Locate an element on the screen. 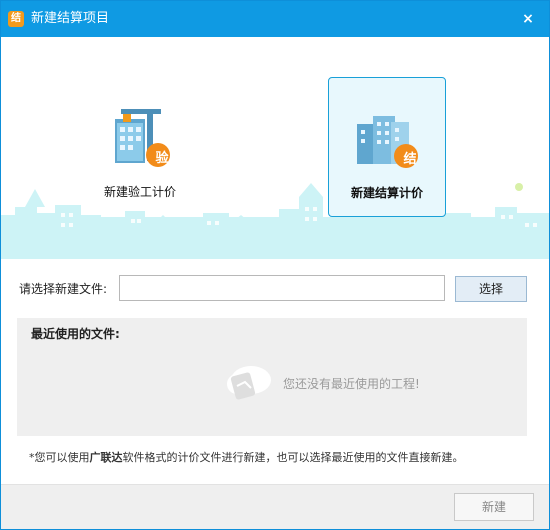 The image size is (550, 530). file-picker-row: 请选择新建文件: 选择 is located at coordinates (275, 289).